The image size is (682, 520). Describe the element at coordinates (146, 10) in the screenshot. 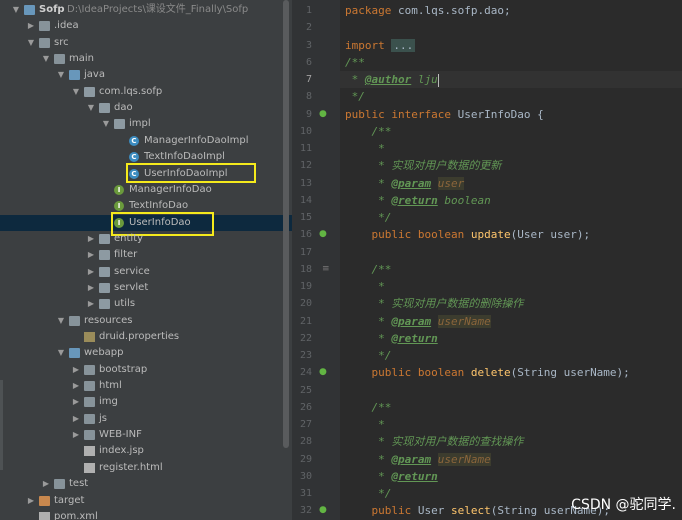

I see `tree-node: ▼ Sofp D:\IdeaProjects\课设文件_Finally\Sofp` at that location.